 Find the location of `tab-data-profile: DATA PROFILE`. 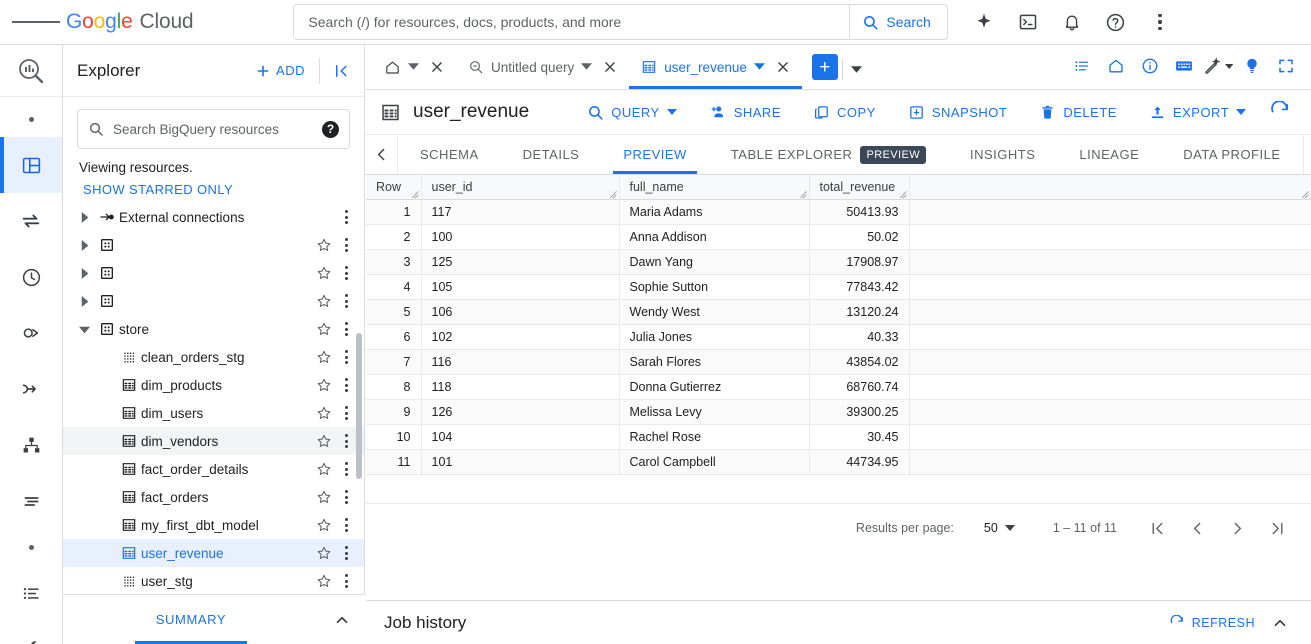

tab-data-profile: DATA PROFILE is located at coordinates (1231, 154).